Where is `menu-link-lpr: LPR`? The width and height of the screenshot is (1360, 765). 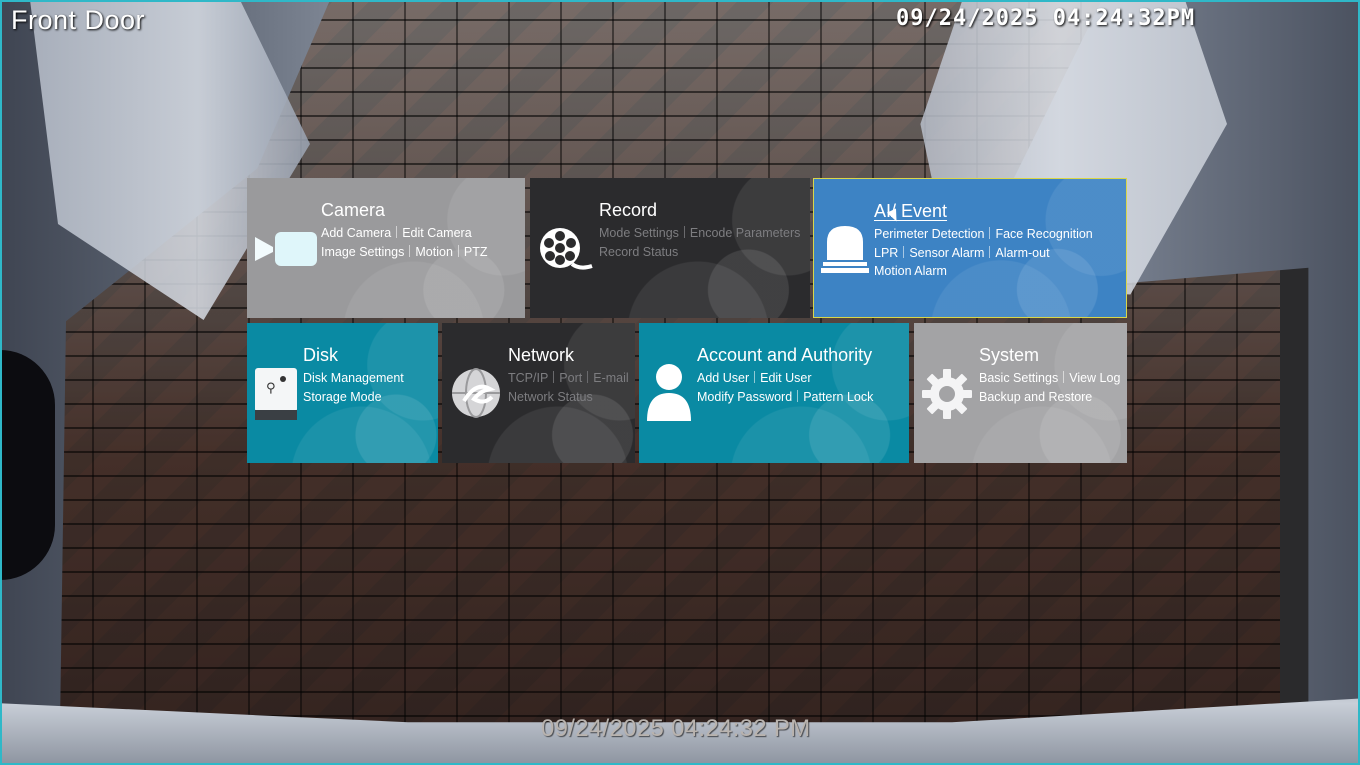
menu-link-lpr: LPR is located at coordinates (886, 253).